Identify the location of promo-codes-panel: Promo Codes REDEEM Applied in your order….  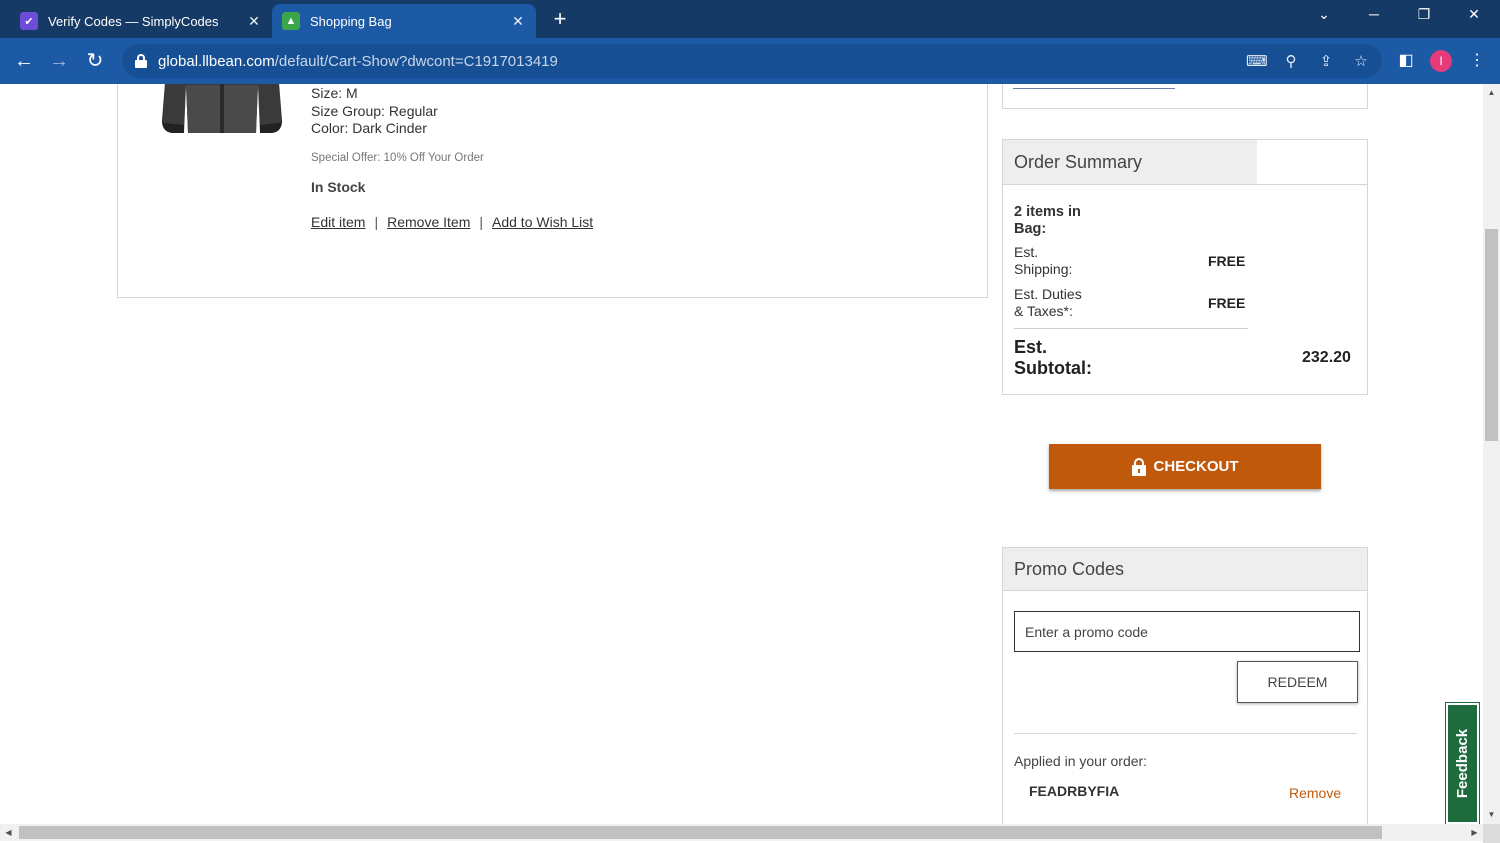
(1185, 685).